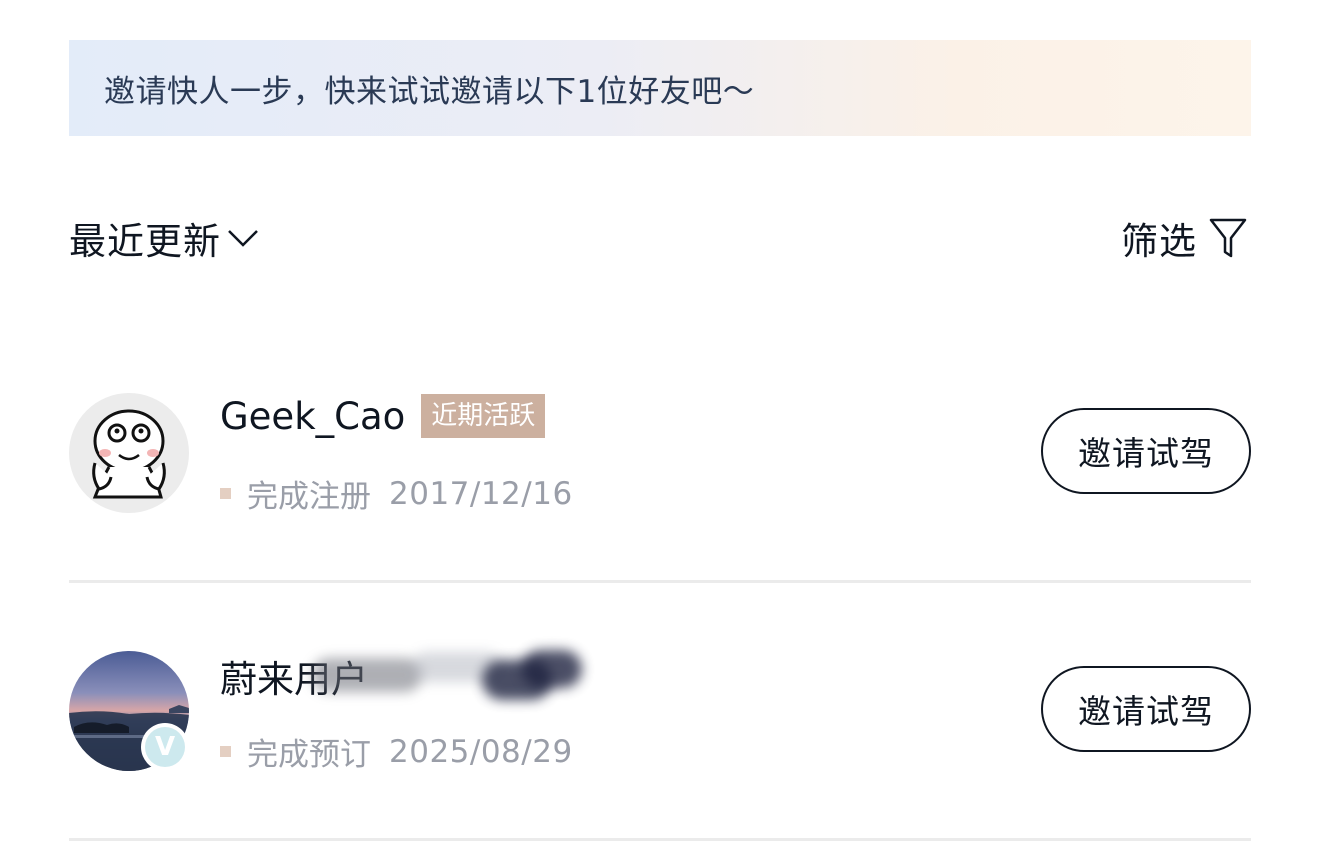 The image size is (1320, 861). What do you see at coordinates (481, 751) in the screenshot?
I see `status-date: 2025/08/29` at bounding box center [481, 751].